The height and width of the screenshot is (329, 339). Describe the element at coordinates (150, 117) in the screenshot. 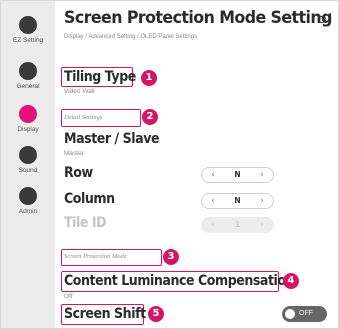

I see `callout-badge-2: 2` at that location.